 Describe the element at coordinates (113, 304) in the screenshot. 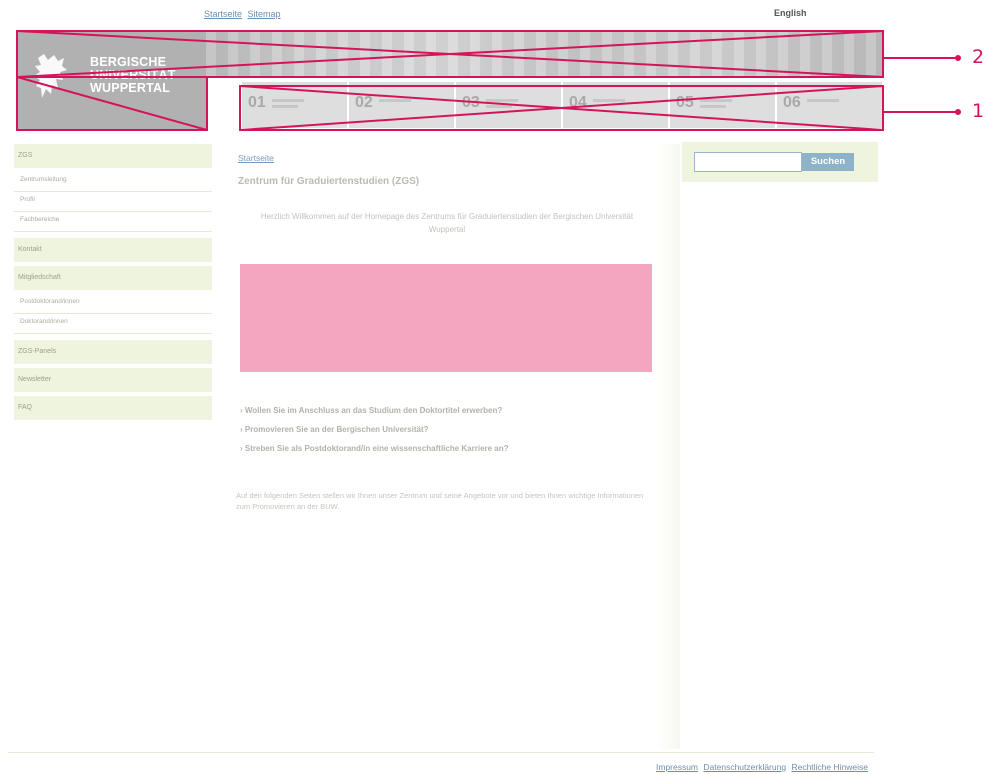

I see `sidebar-subitem: Postdoktorand/innen` at that location.